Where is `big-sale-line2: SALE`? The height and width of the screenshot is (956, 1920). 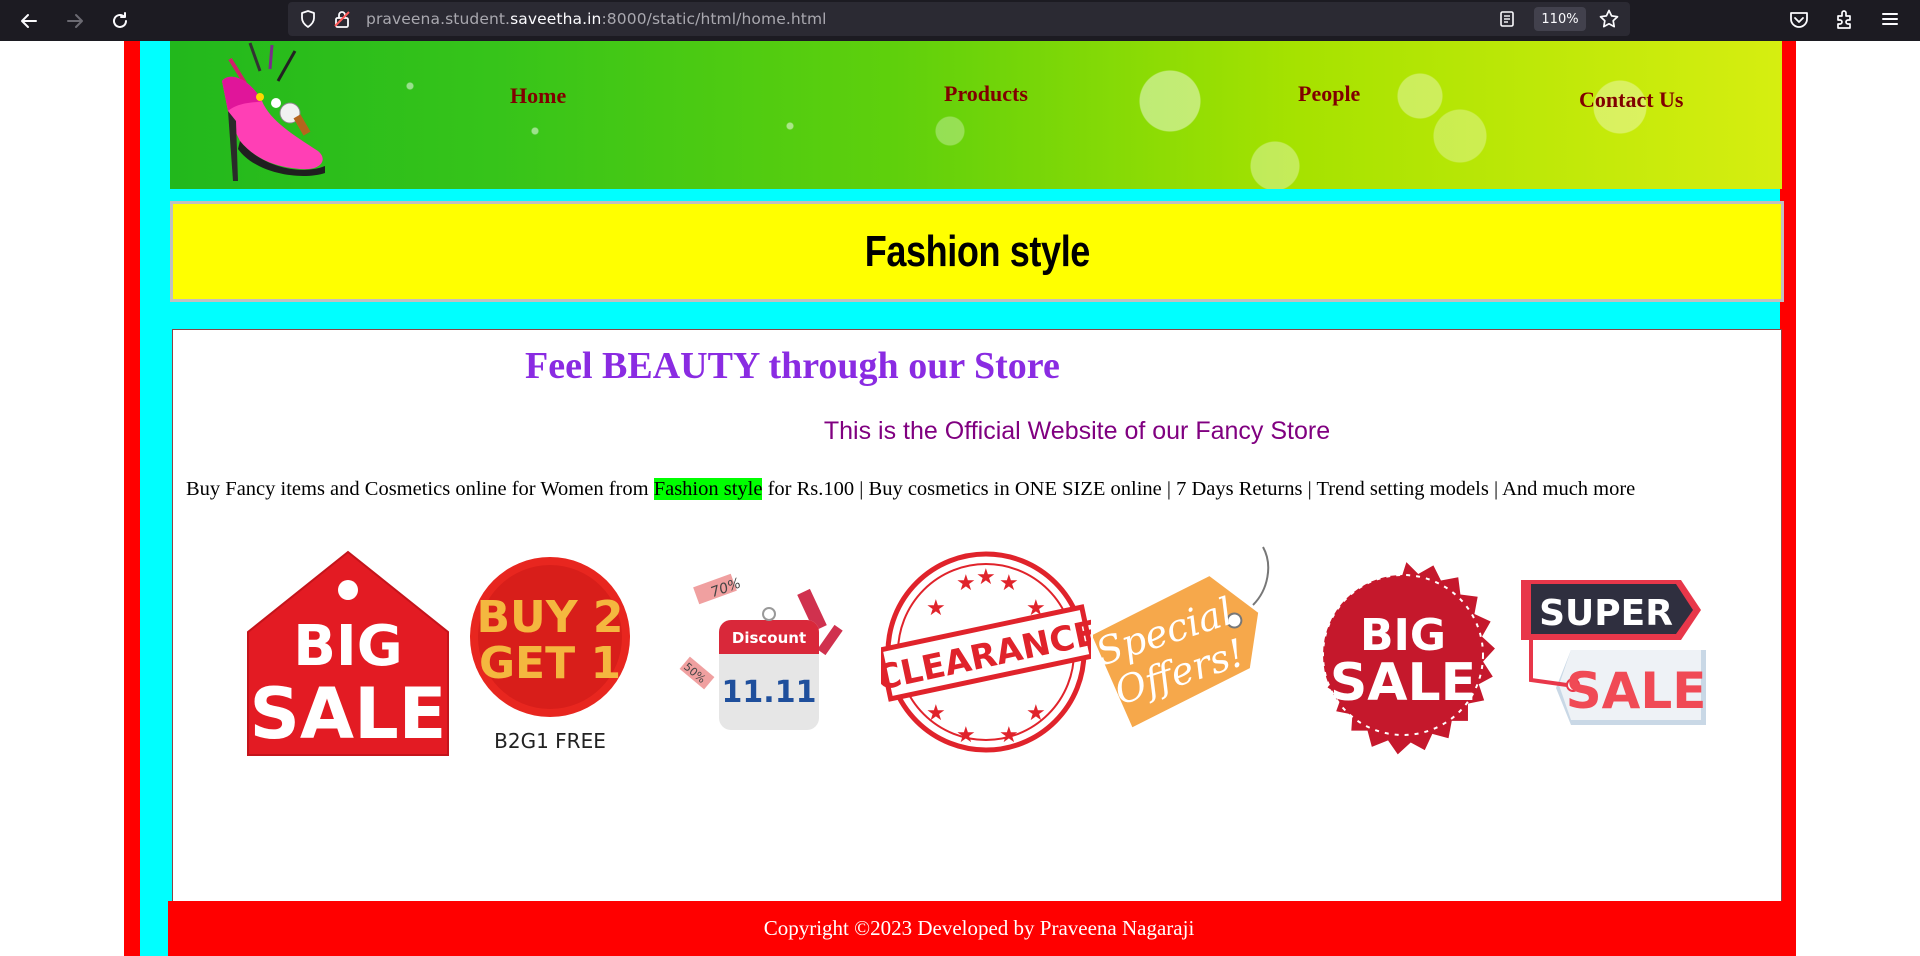
big-sale-line2: SALE is located at coordinates (347, 714).